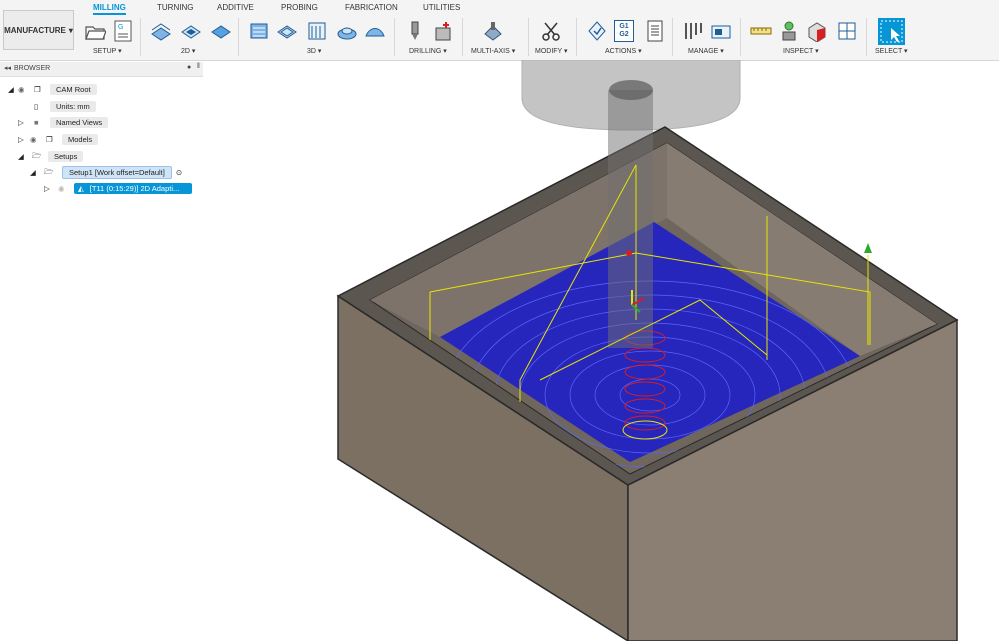  I want to click on post-process-icon: G1 G2, so click(624, 31).